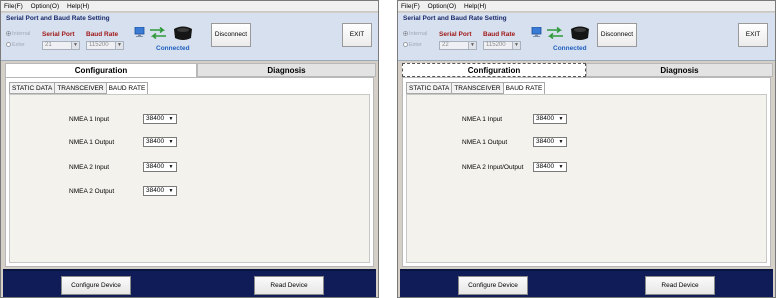 Image resolution: width=776 pixels, height=298 pixels. I want to click on nmea2-input-output-value: 38400, so click(545, 166).